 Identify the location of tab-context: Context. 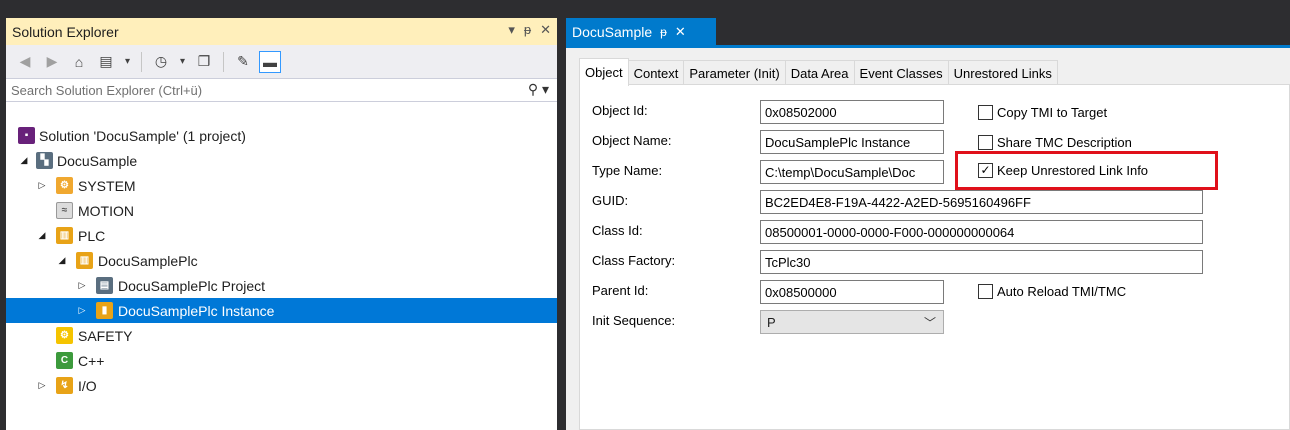
(656, 72).